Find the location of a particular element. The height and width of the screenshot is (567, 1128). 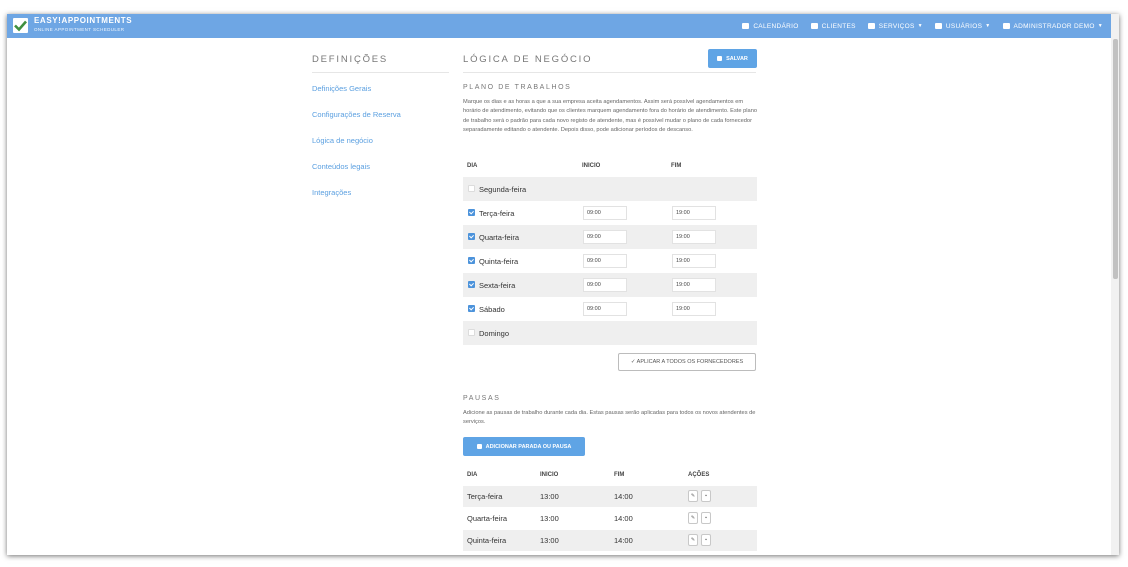

scrollbar-thumb is located at coordinates (1115, 159).